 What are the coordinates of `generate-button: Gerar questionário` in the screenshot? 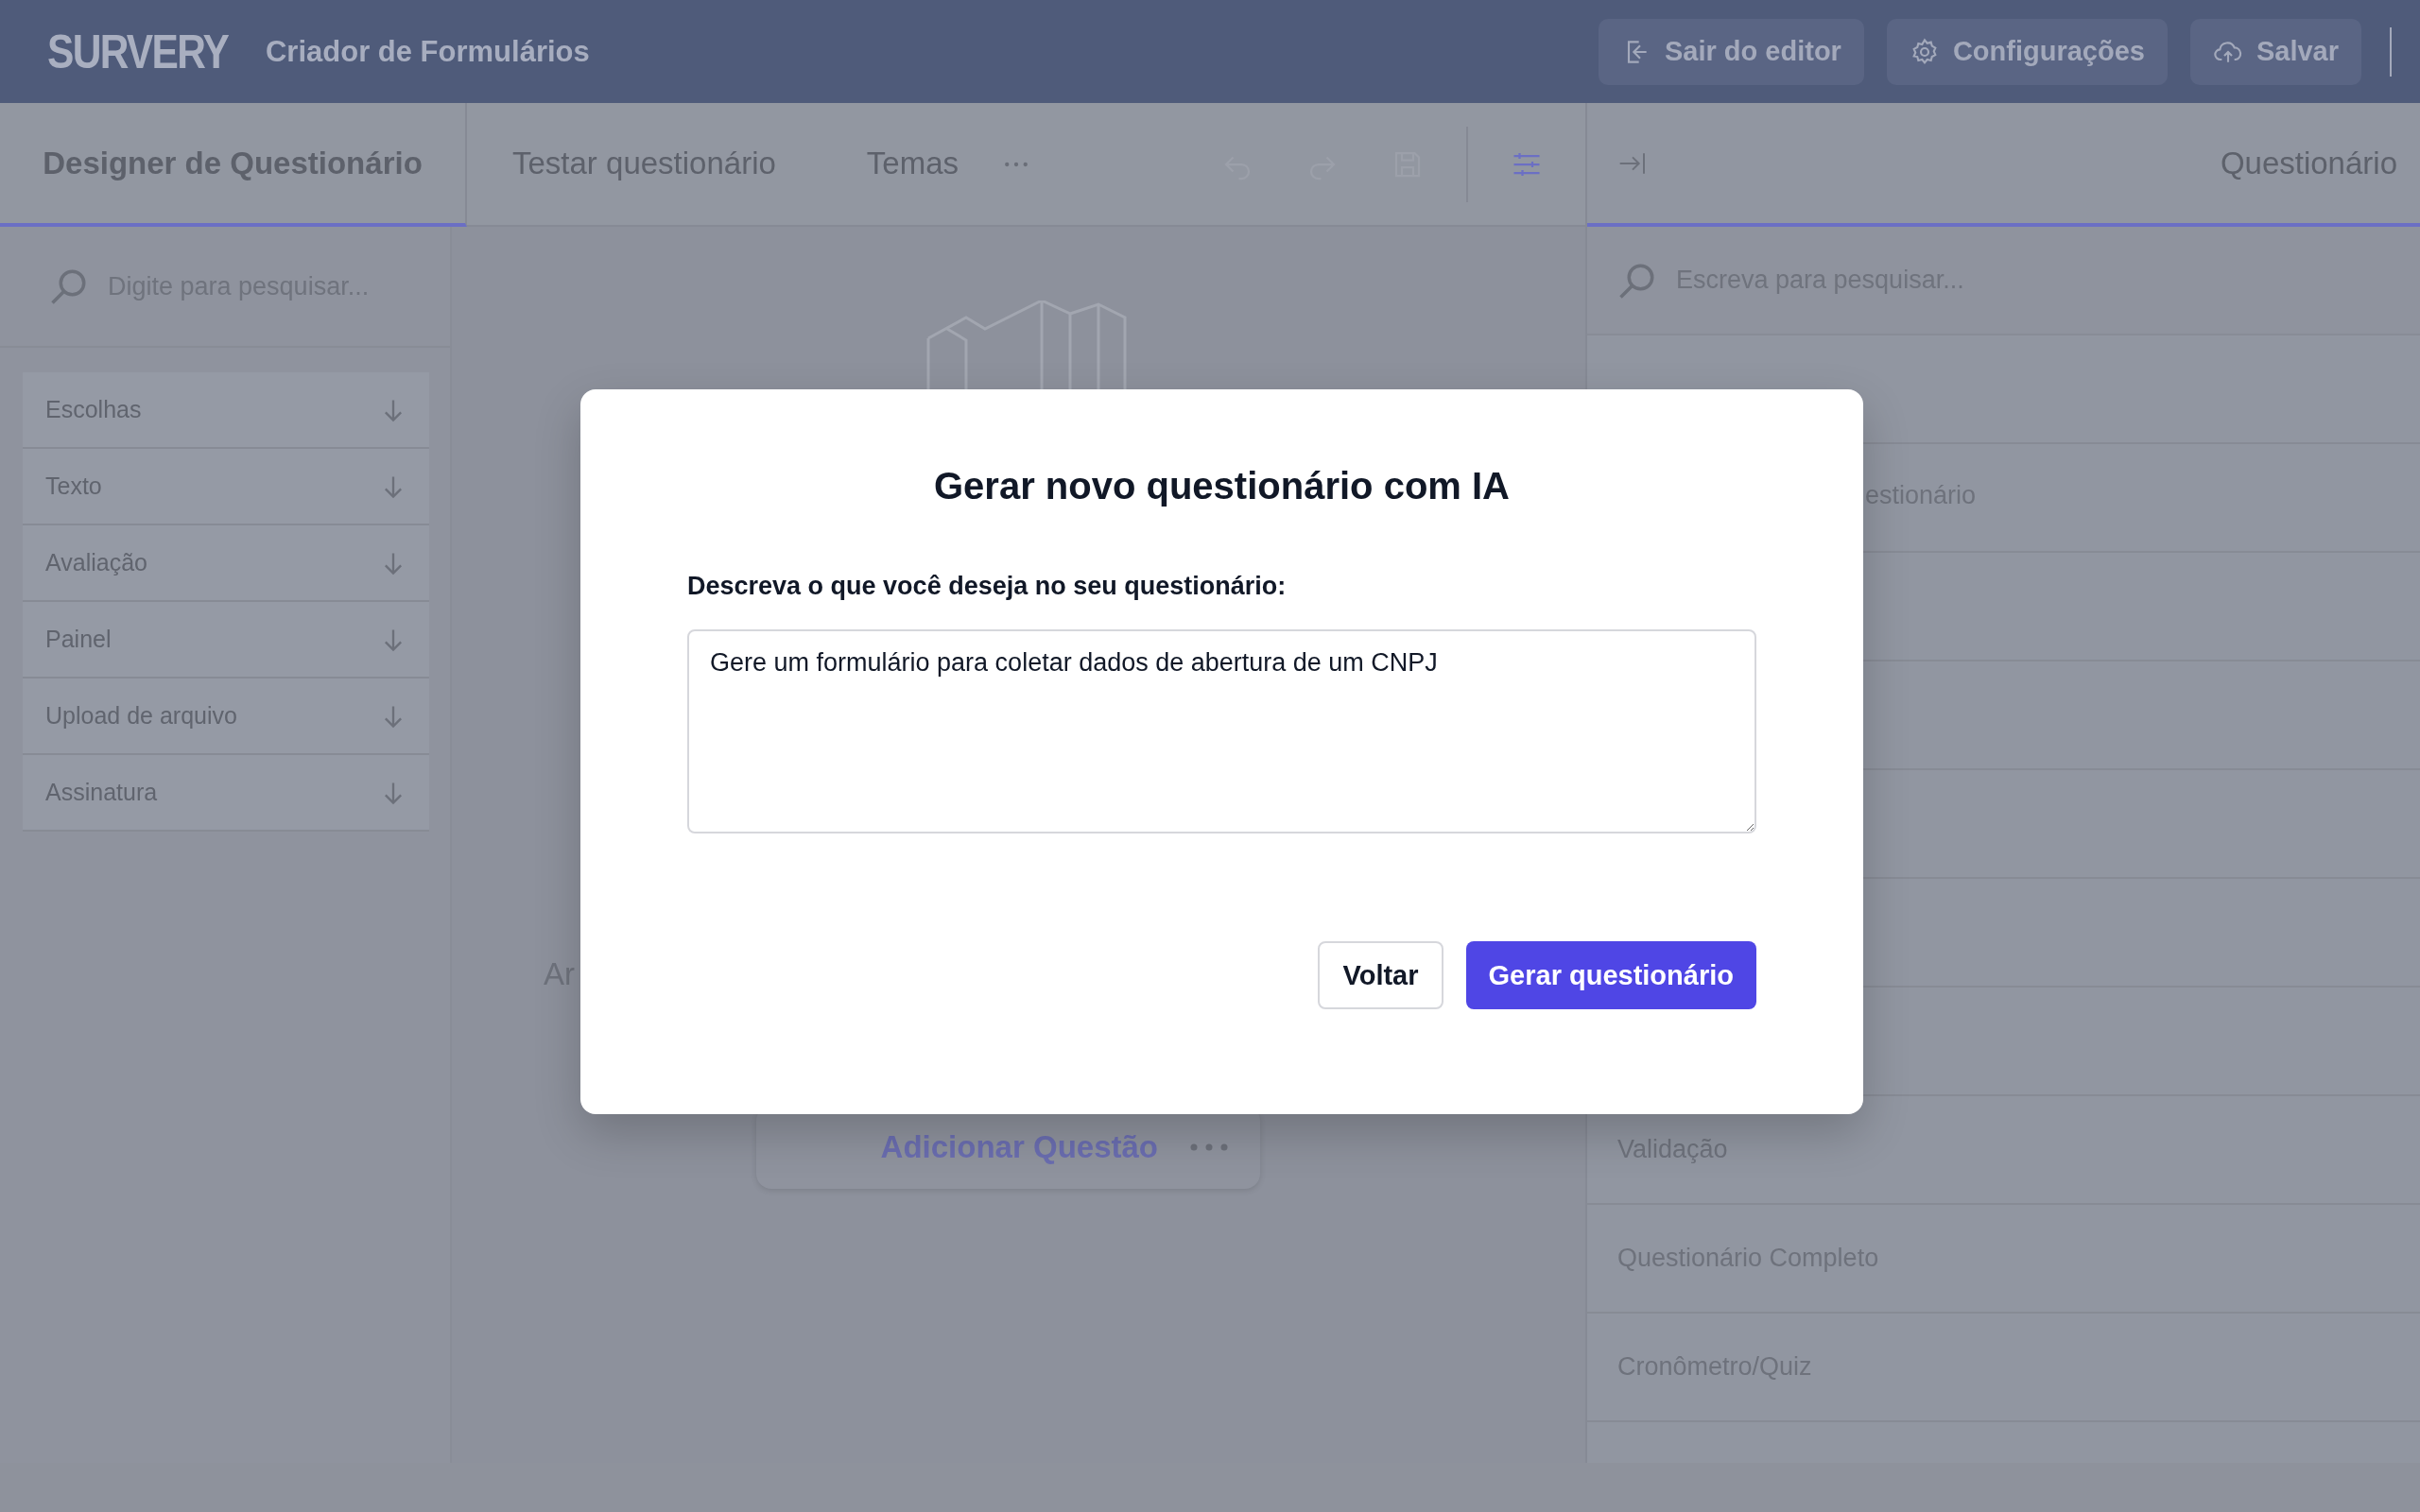 It's located at (1610, 975).